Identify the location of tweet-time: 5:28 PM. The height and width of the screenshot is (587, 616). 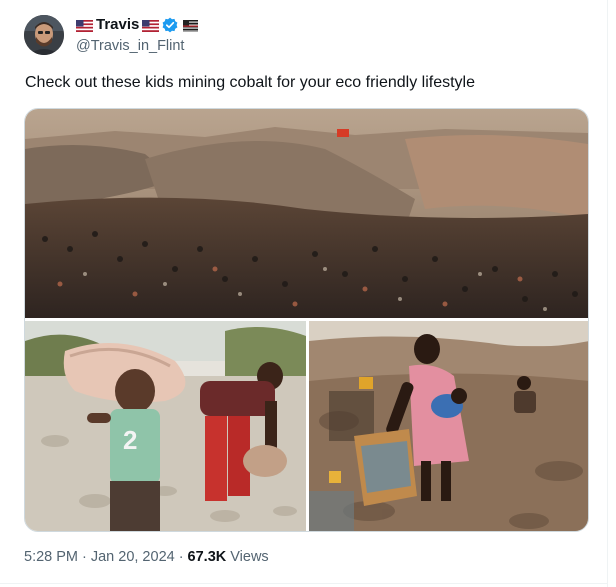
(51, 557).